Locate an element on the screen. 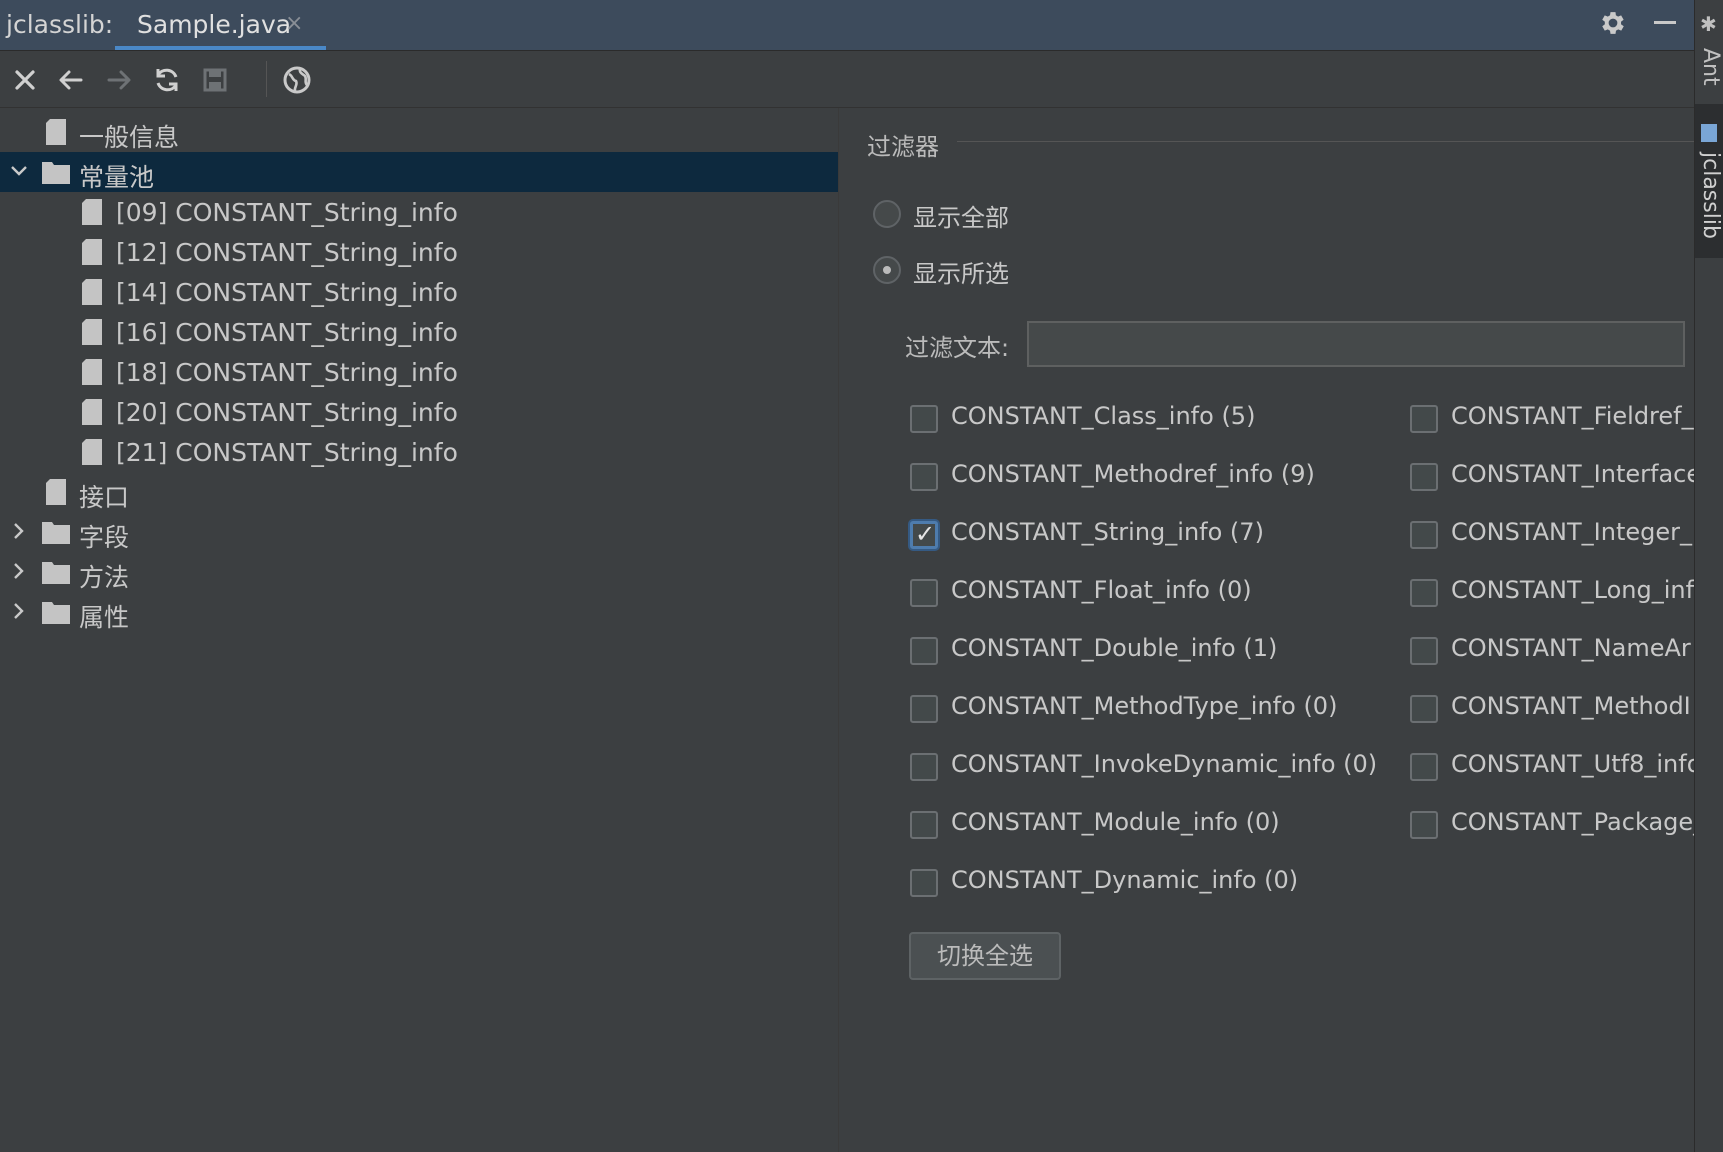  tab-sample-java: Sample.java × is located at coordinates (220, 25).